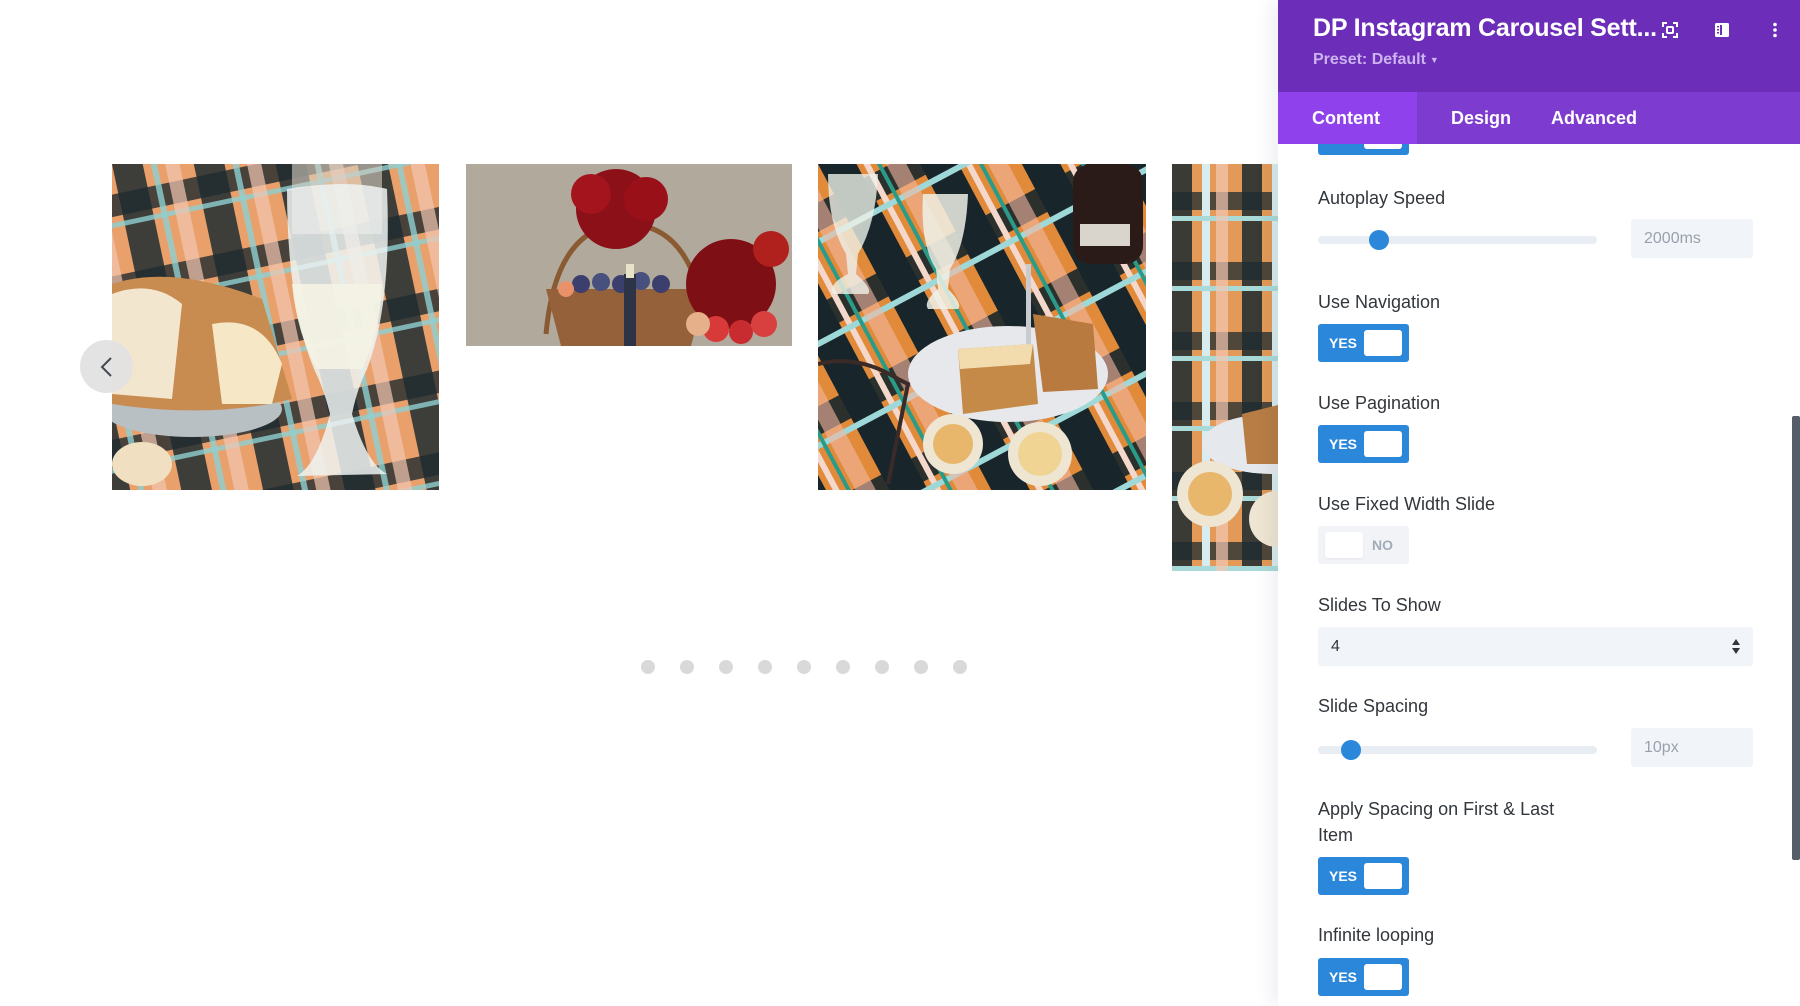  What do you see at coordinates (1369, 59) in the screenshot?
I see `preset-label: Preset: Default` at bounding box center [1369, 59].